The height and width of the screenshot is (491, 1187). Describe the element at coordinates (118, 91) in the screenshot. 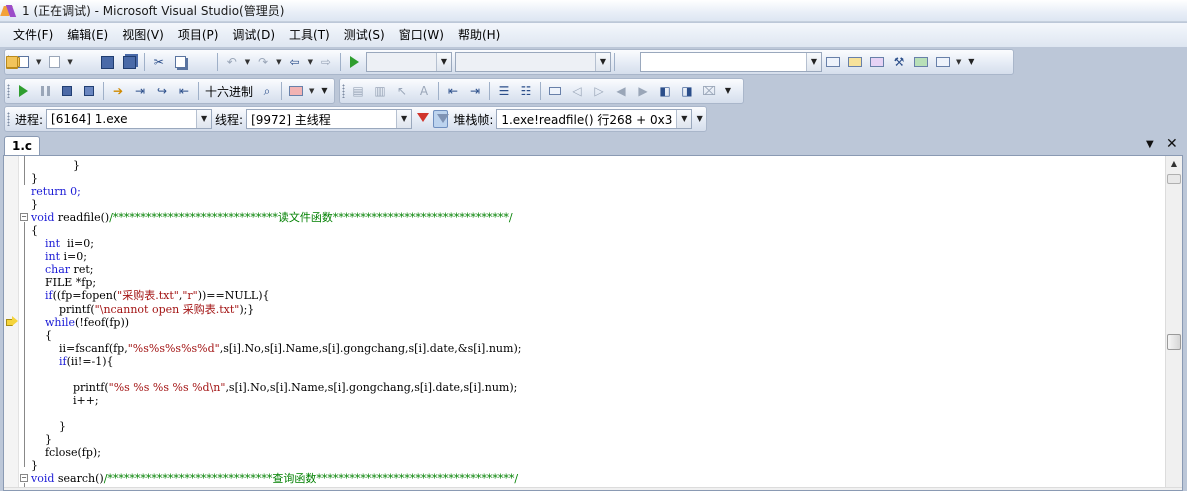

I see `show-next-statement-icon: ➔` at that location.